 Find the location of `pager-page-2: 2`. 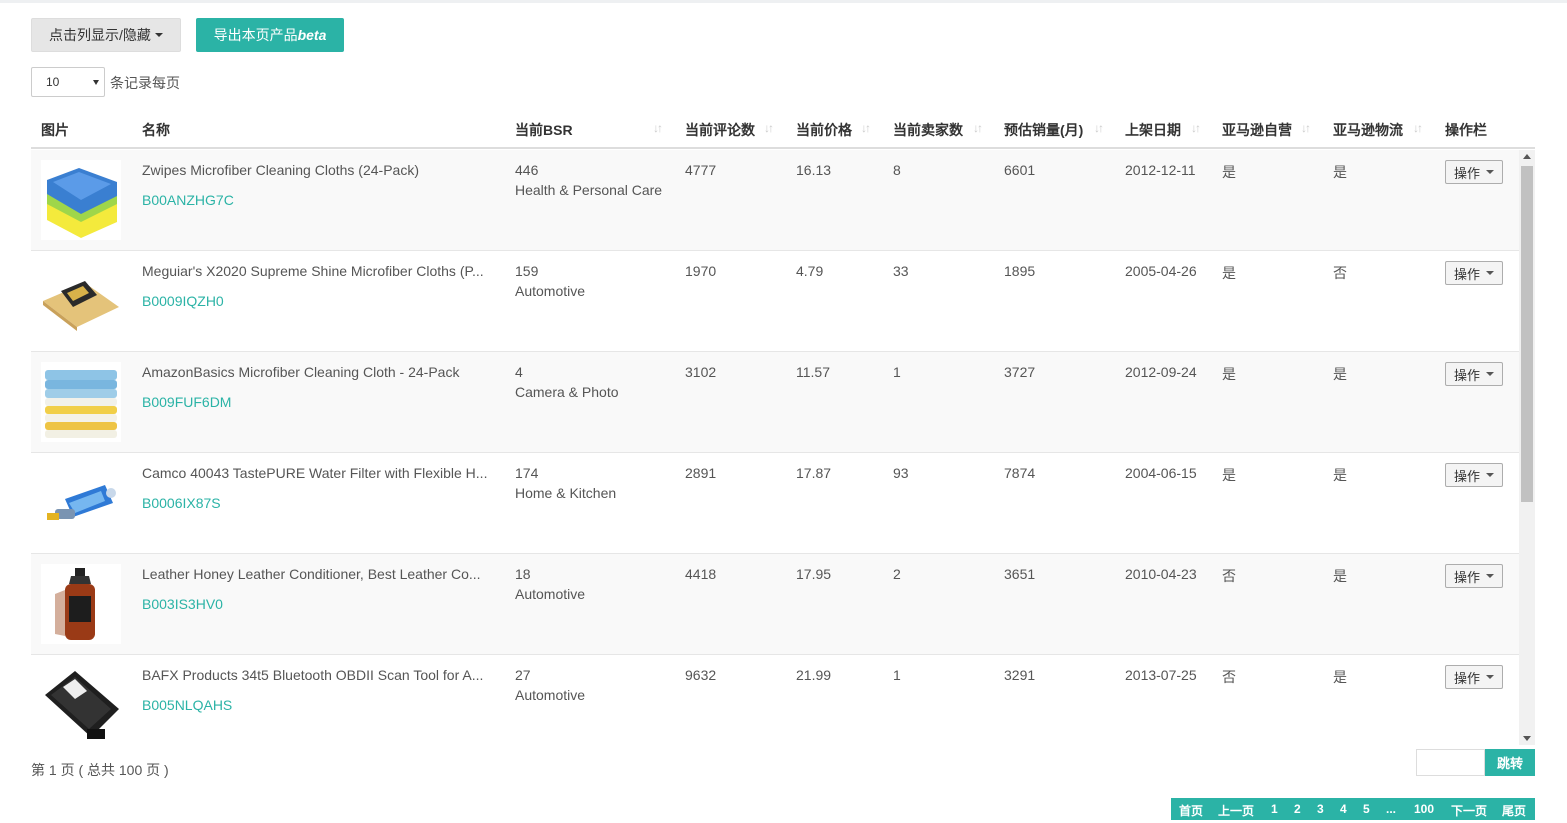

pager-page-2: 2 is located at coordinates (1297, 809).